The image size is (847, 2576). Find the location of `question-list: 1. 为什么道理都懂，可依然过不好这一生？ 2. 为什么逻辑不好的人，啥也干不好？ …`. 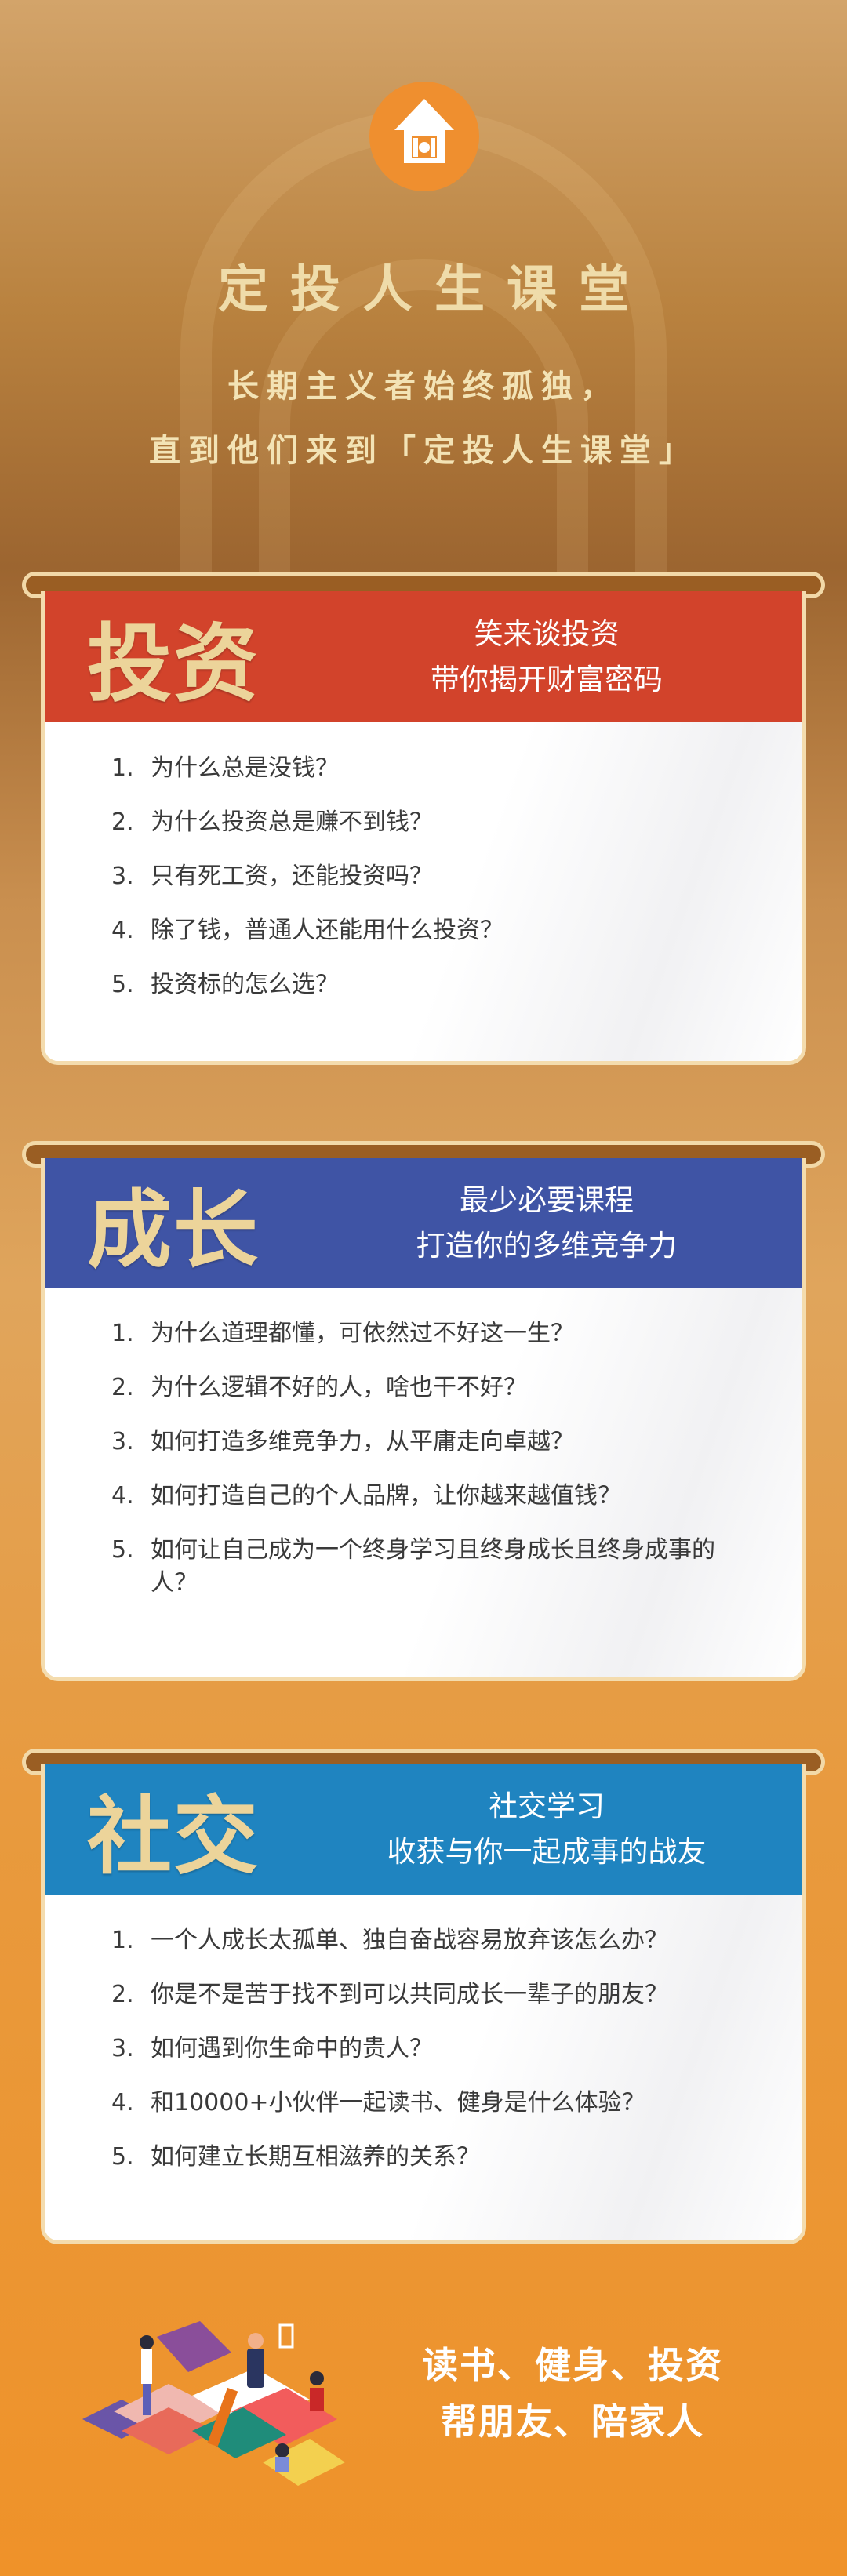

question-list: 1. 为什么道理都懂，可依然过不好这一生？ 2. 为什么逻辑不好的人，啥也干不好？ … is located at coordinates (423, 1482).